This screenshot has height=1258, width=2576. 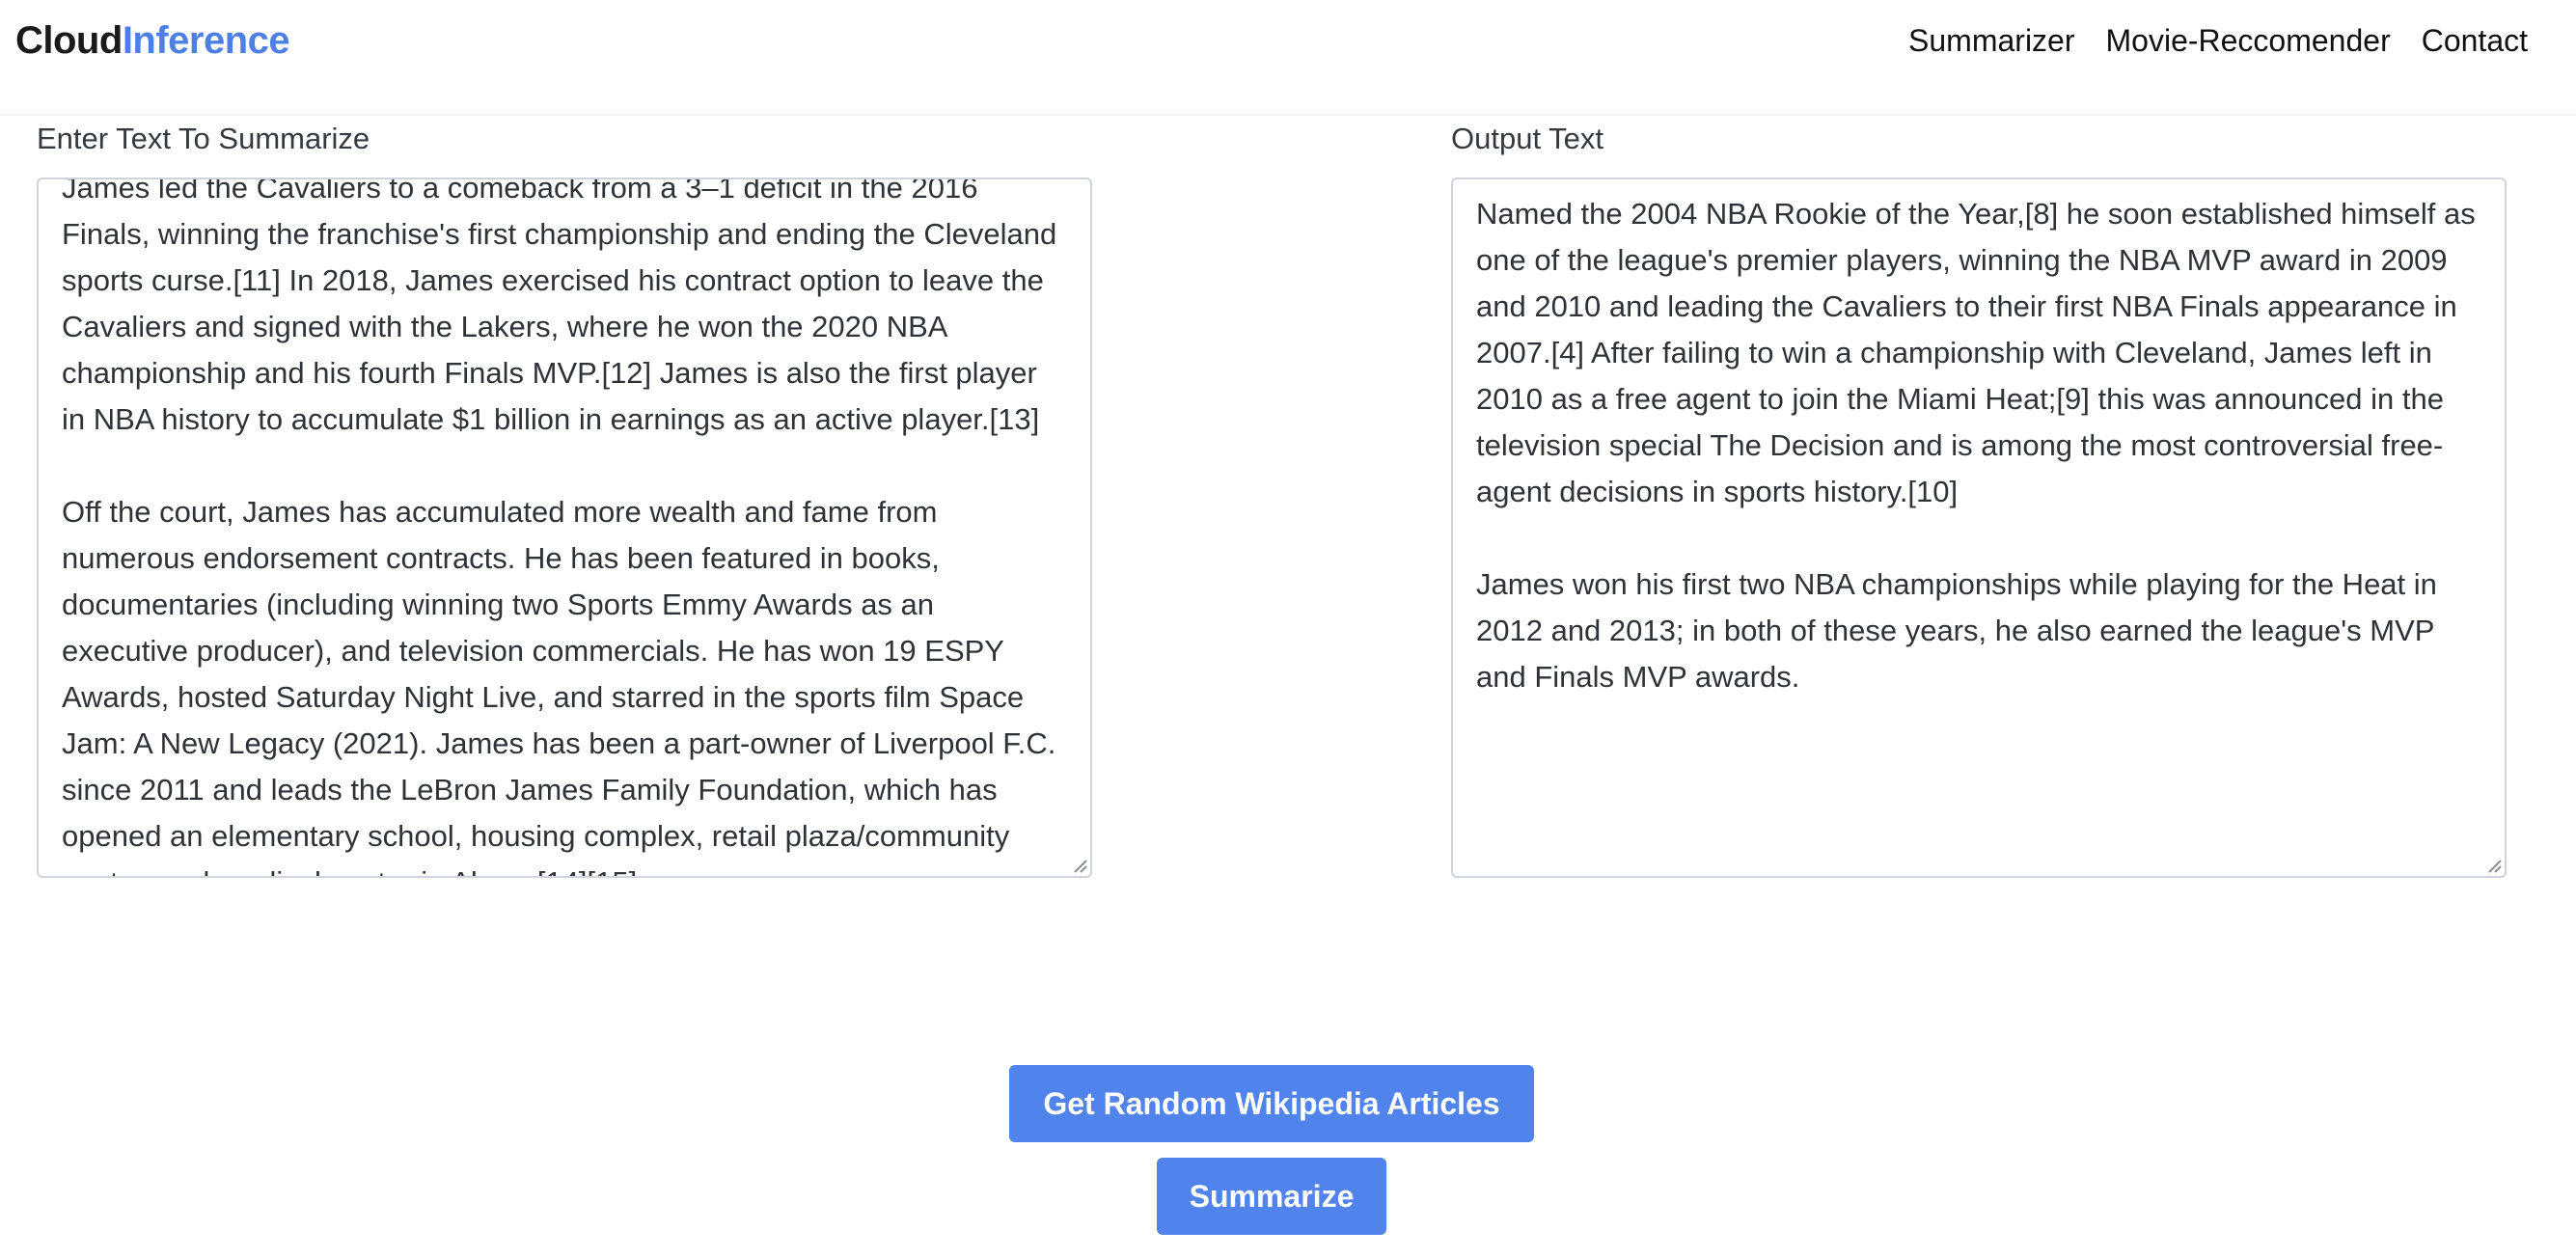 I want to click on brand-logo: CloudInference, so click(x=152, y=40).